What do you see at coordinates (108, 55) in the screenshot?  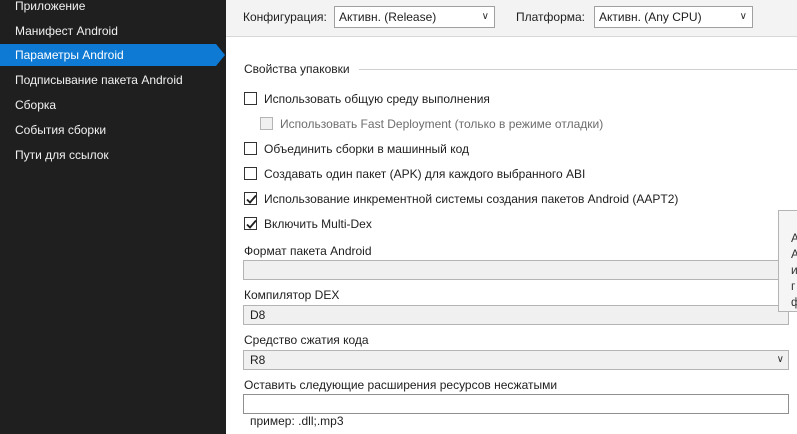 I see `sidebar-item-android-options: Параметры Android` at bounding box center [108, 55].